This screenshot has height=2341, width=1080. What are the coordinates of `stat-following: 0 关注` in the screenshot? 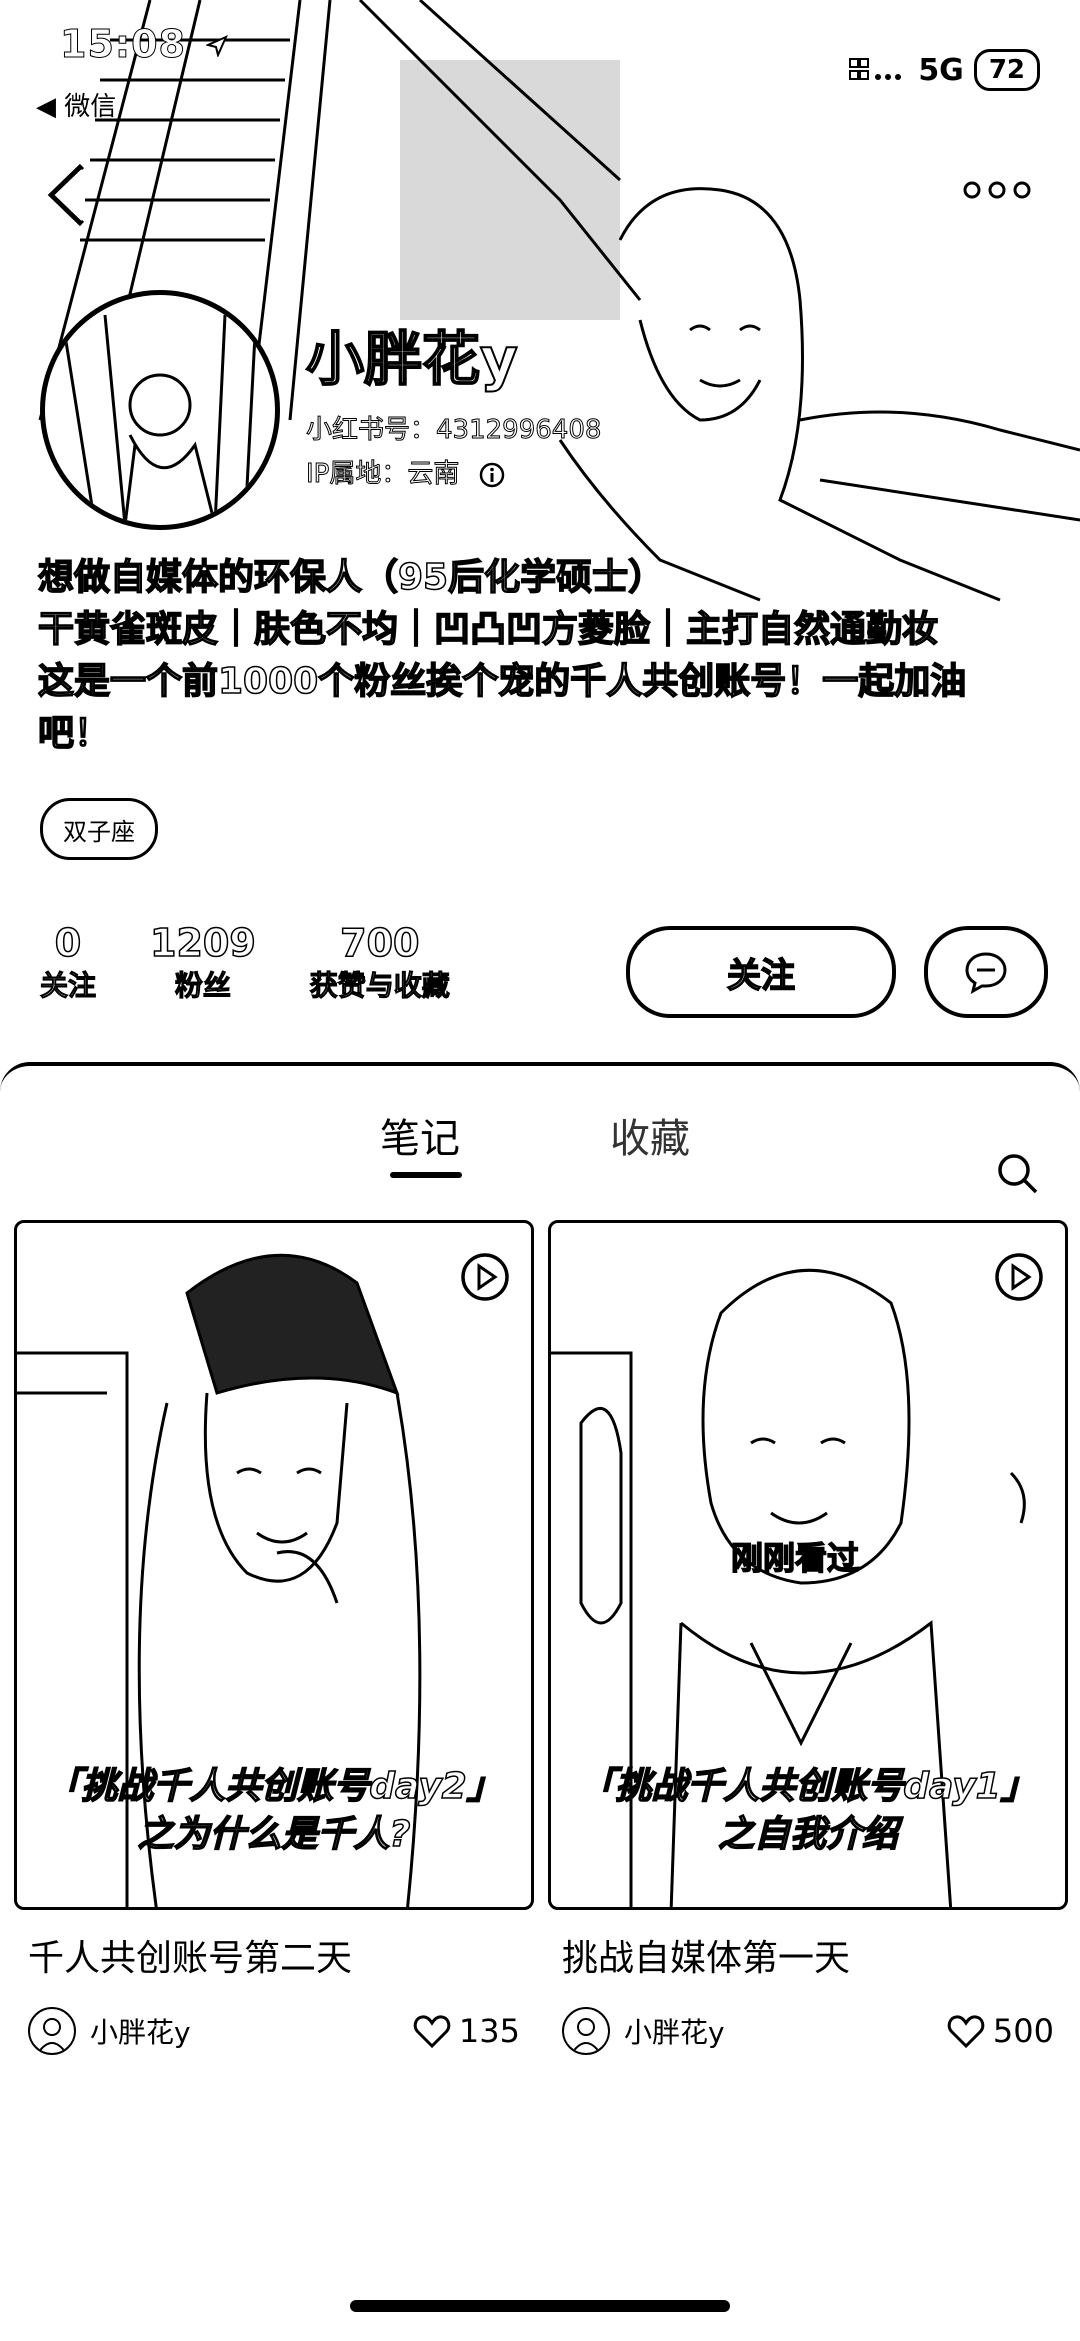 It's located at (68, 963).